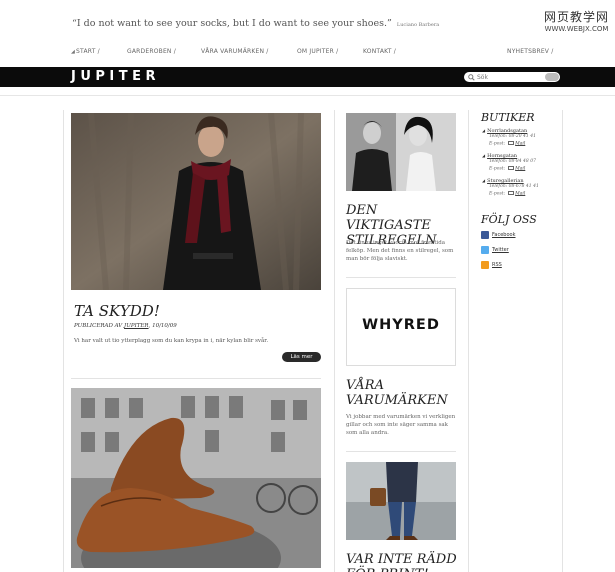  I want to click on feature-image-print, so click(401, 501).